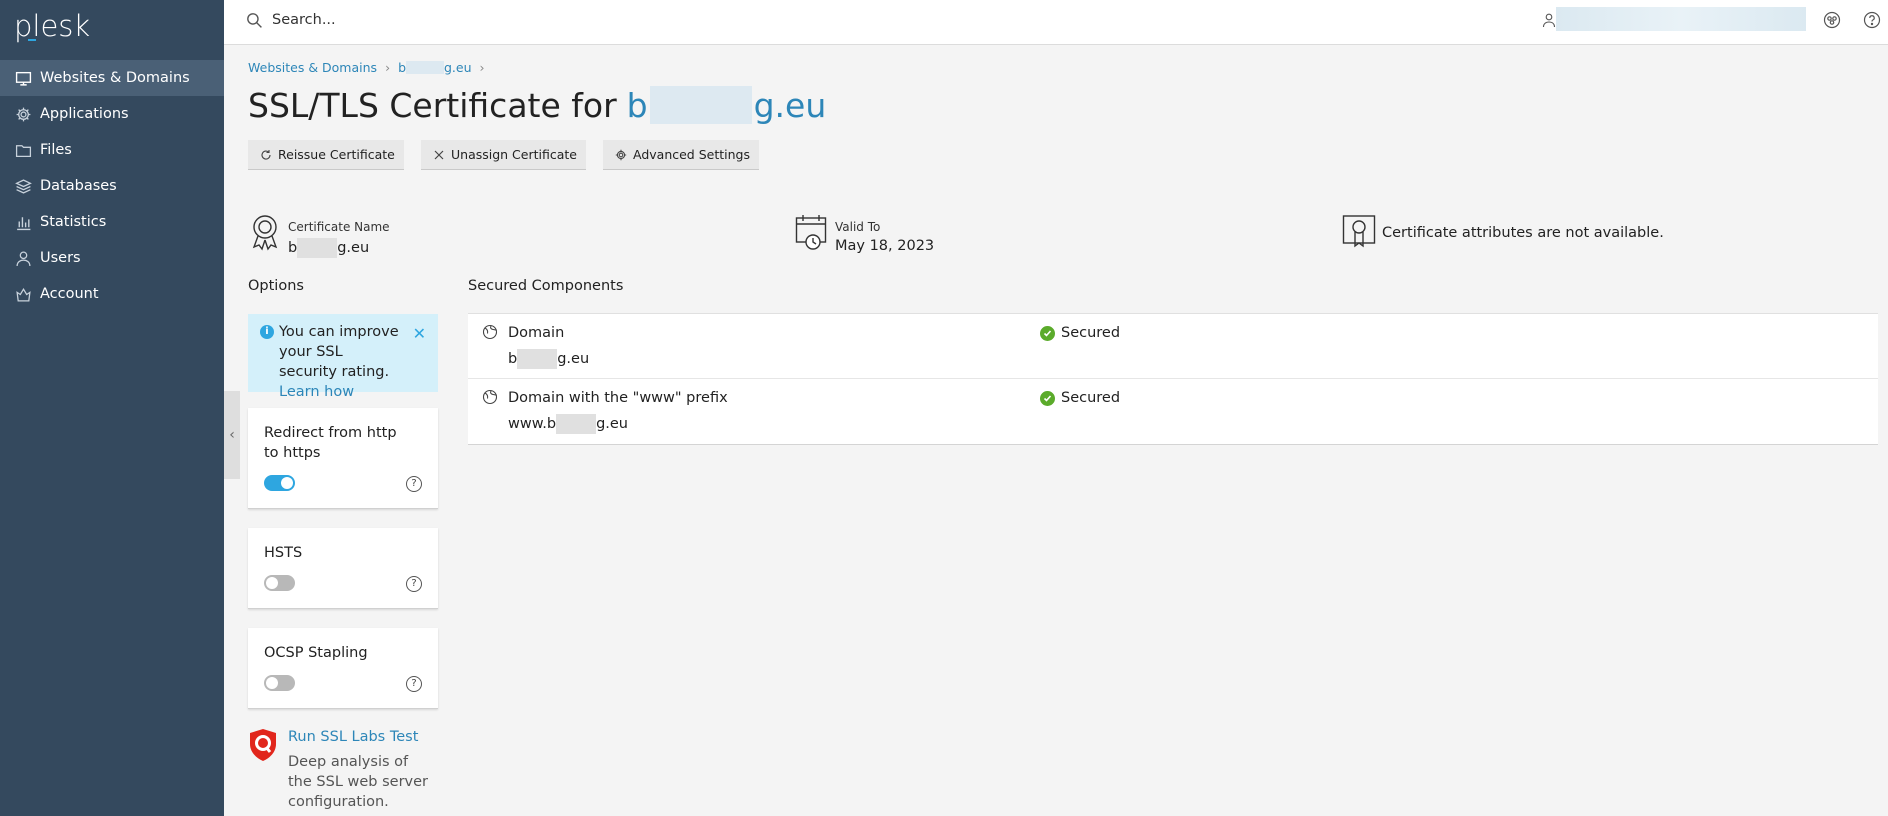 The image size is (1888, 816). I want to click on sidebar-item-websites-domains: Websites & Domains, so click(112, 78).